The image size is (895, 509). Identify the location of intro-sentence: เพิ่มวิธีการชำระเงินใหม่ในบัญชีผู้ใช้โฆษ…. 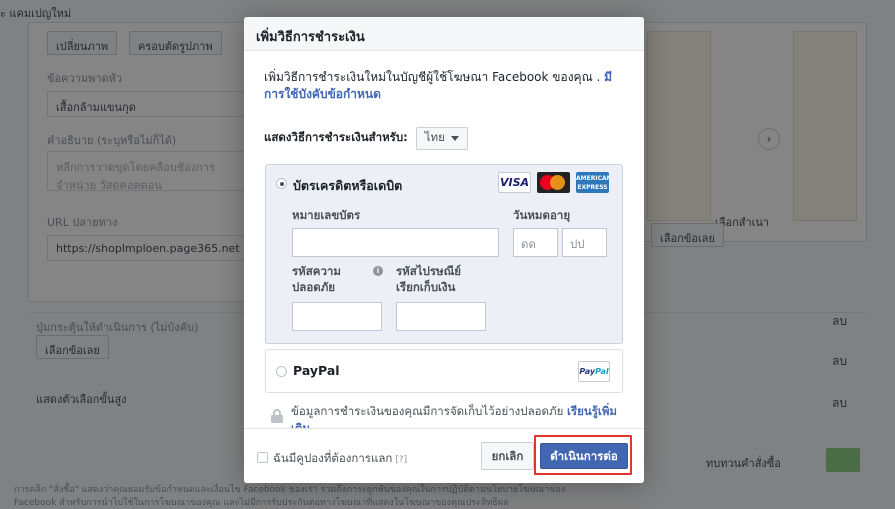
(434, 77).